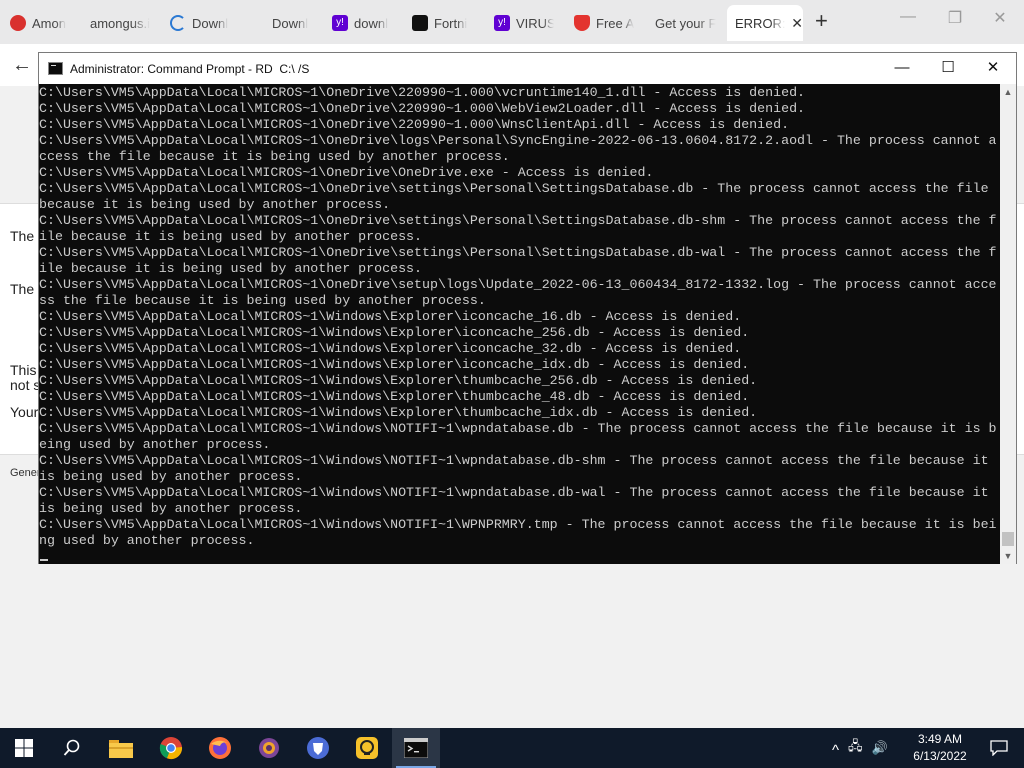  I want to click on close-tab-icon: ✕, so click(797, 23).